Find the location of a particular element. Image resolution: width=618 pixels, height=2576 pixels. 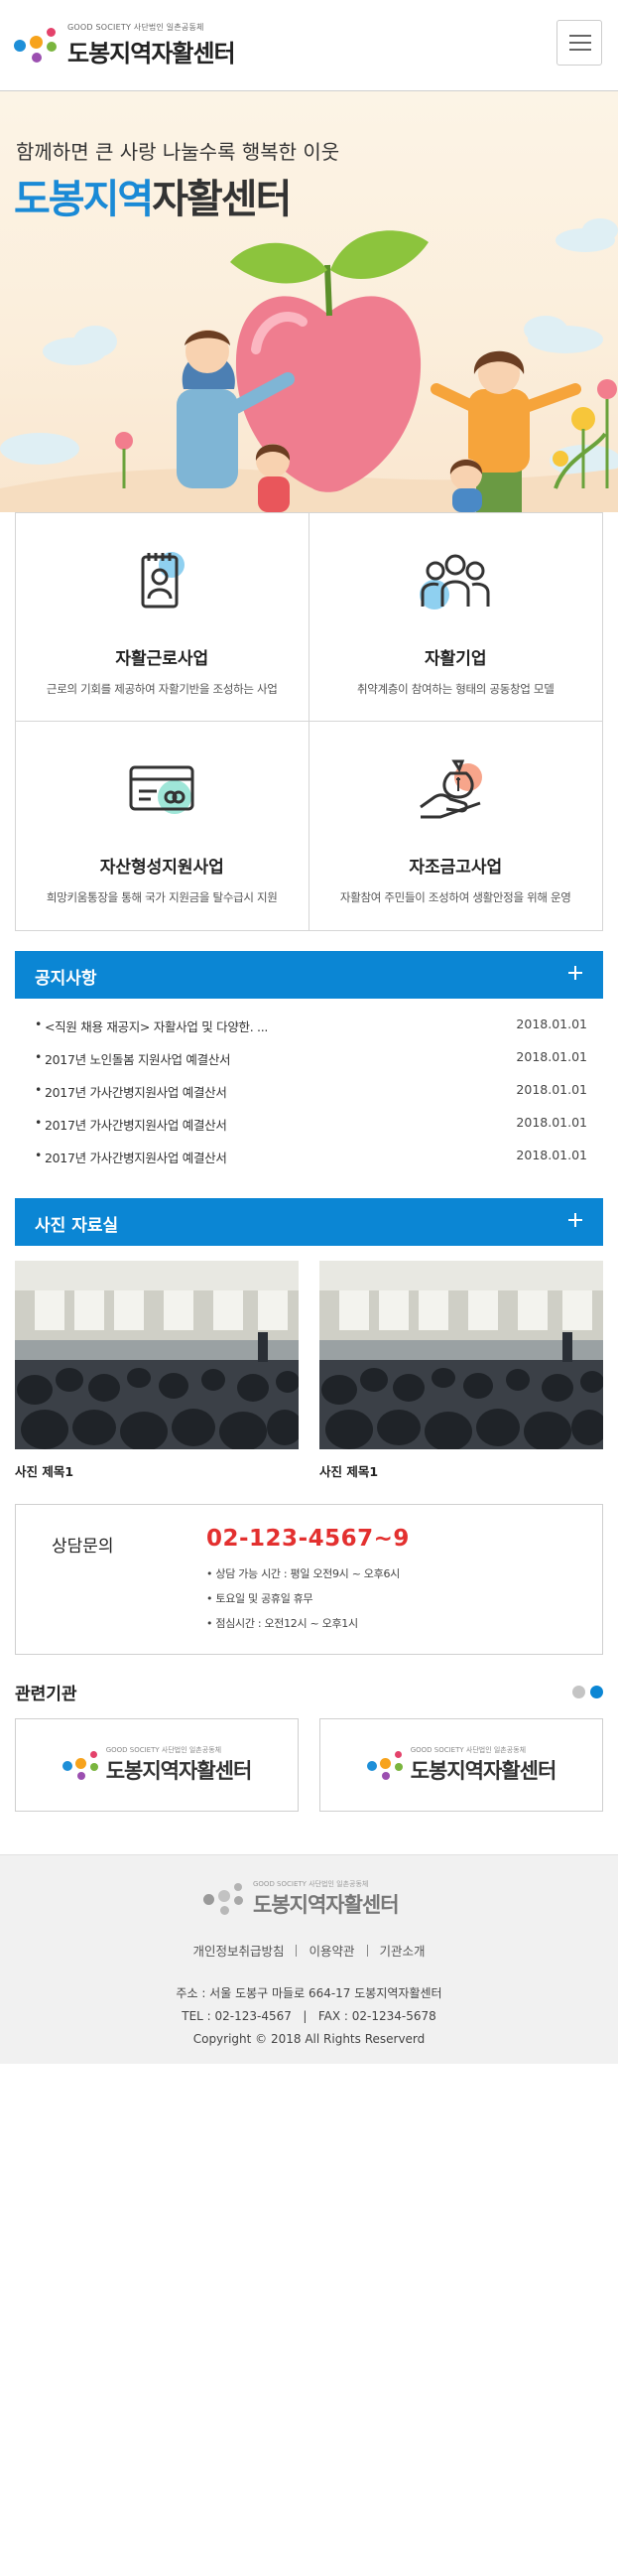

consult-note: 토요일 및 공휴일 휴무 is located at coordinates (303, 1598).